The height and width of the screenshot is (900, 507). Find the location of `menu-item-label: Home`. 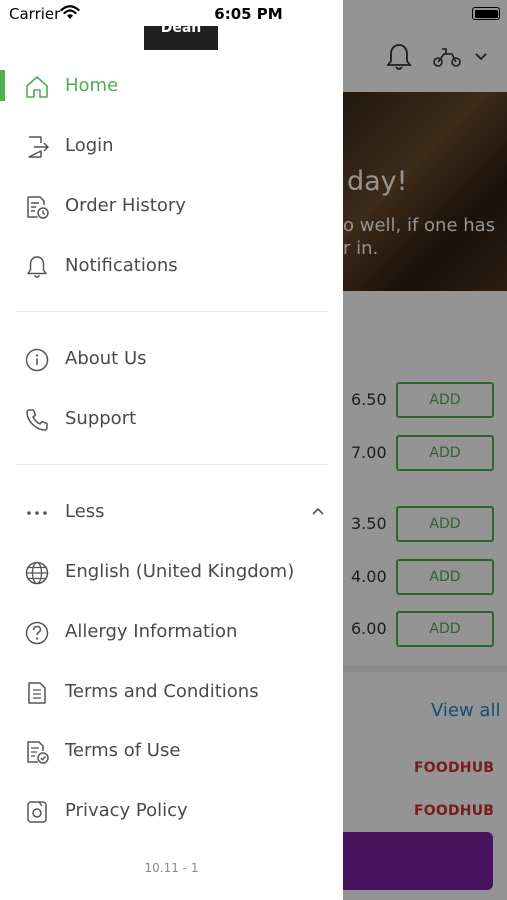

menu-item-label: Home is located at coordinates (92, 85).